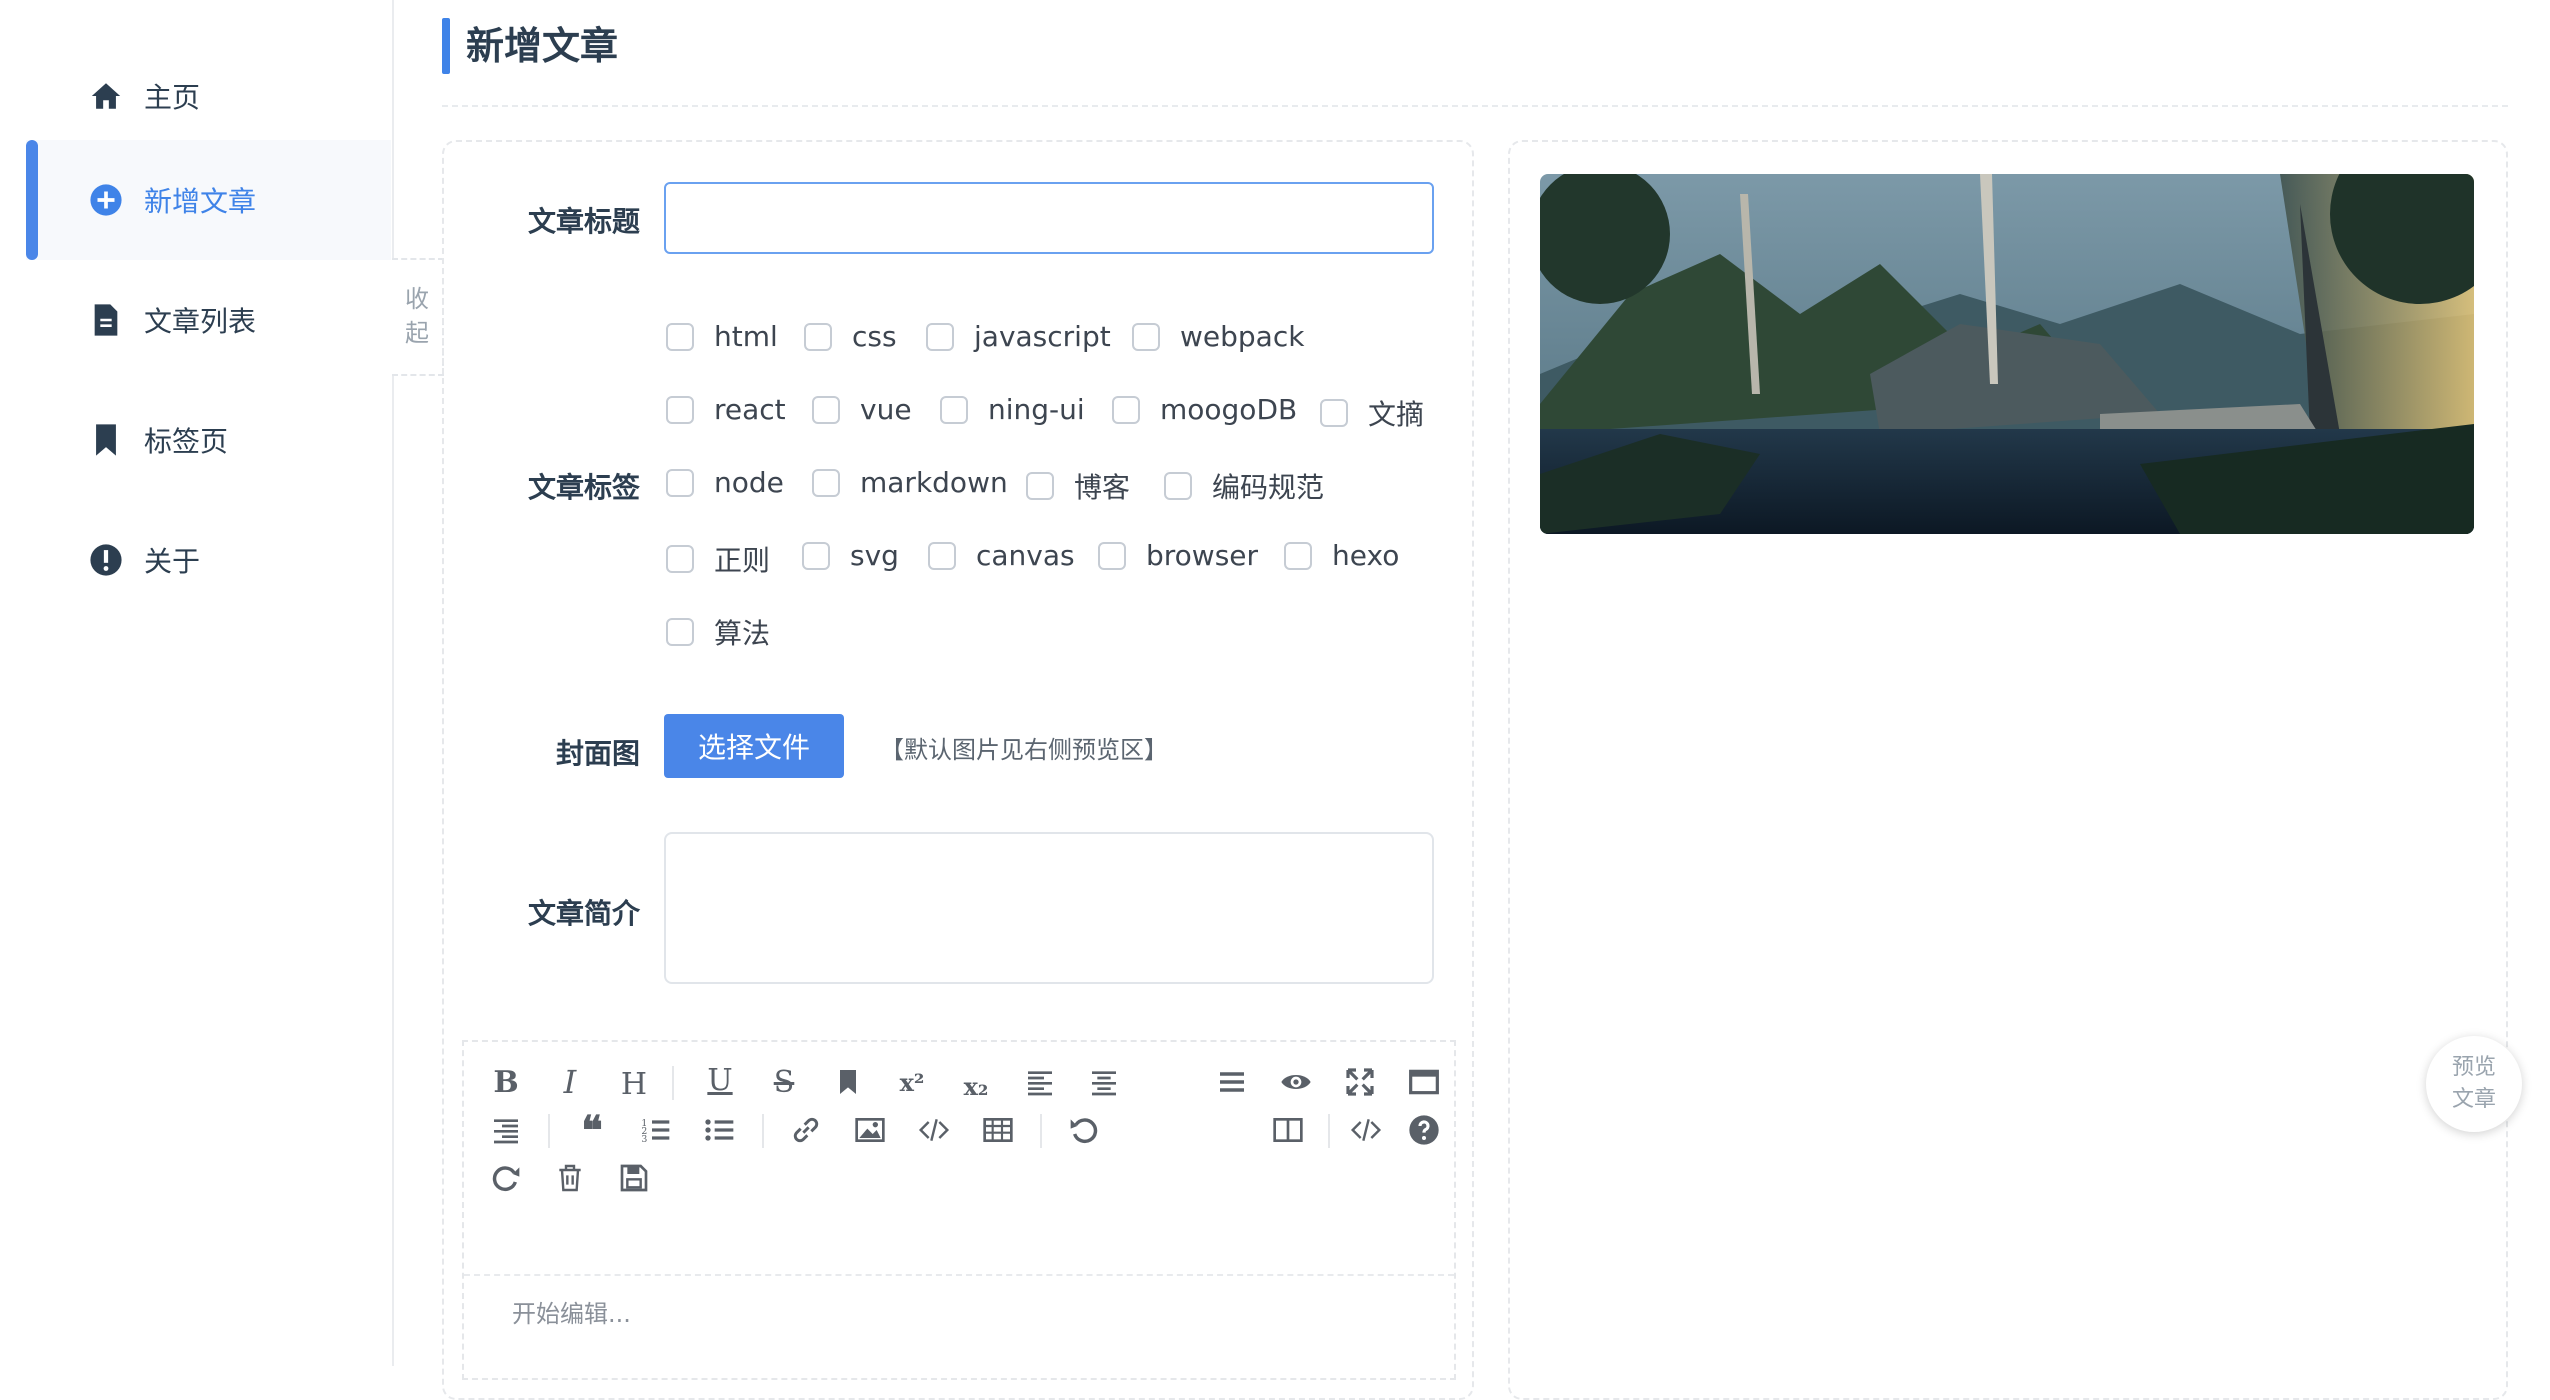 This screenshot has width=2550, height=1400. What do you see at coordinates (1084, 1130) in the screenshot?
I see `undo-icon` at bounding box center [1084, 1130].